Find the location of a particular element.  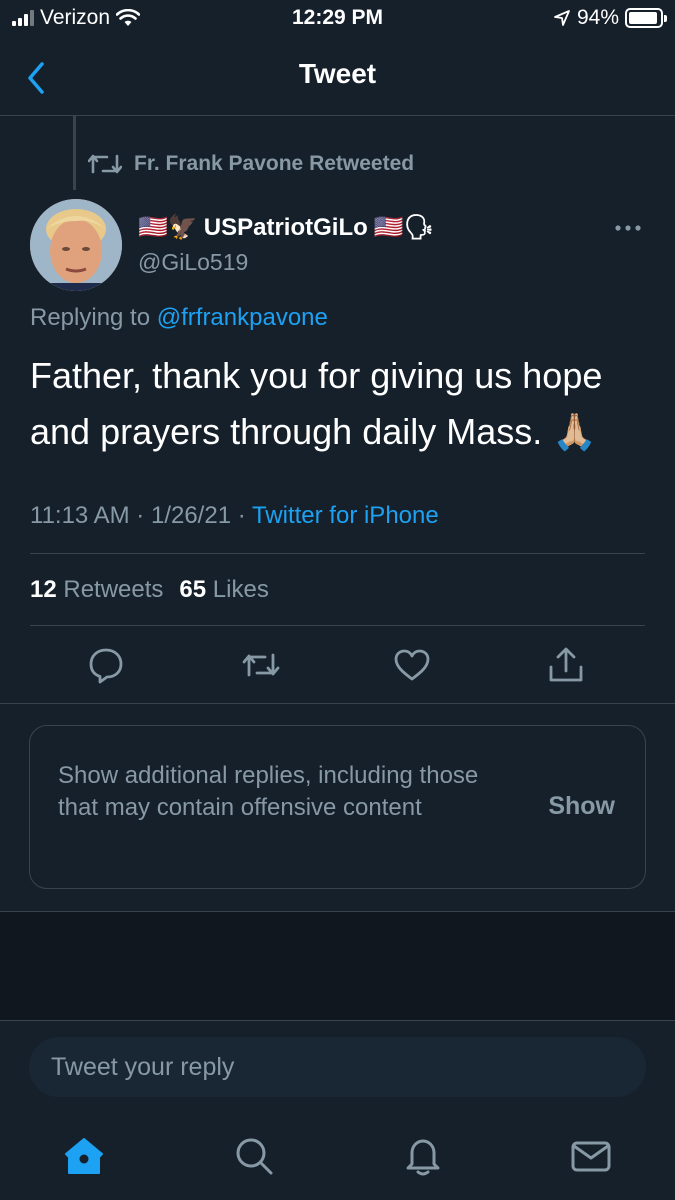

reply-input is located at coordinates (331, 1067).